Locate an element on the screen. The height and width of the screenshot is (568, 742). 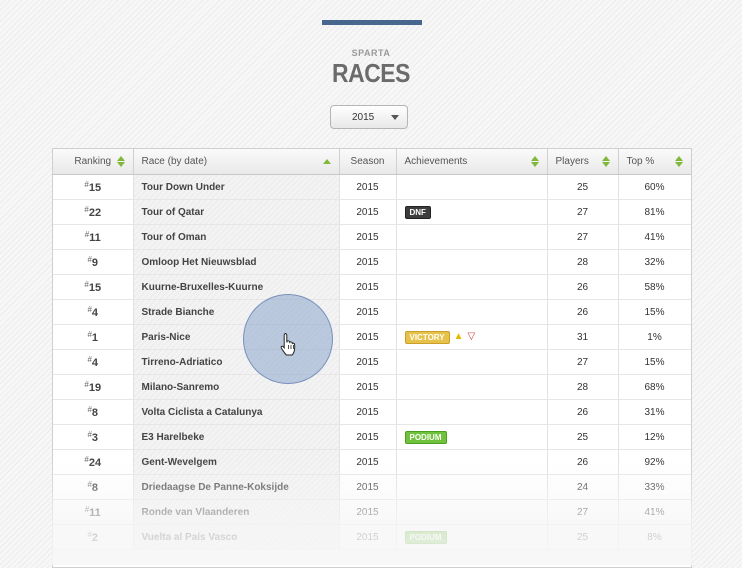
table-row: #15 Kuurne-Bruxelles-Kuurne 2015 26 58% is located at coordinates (372, 287).